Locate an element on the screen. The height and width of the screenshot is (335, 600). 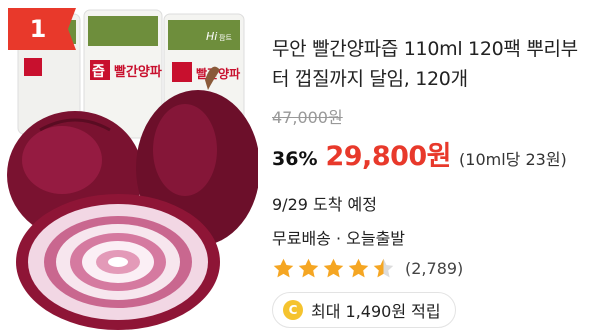
brand-suffix-text: 팜트 is located at coordinates (225, 37).